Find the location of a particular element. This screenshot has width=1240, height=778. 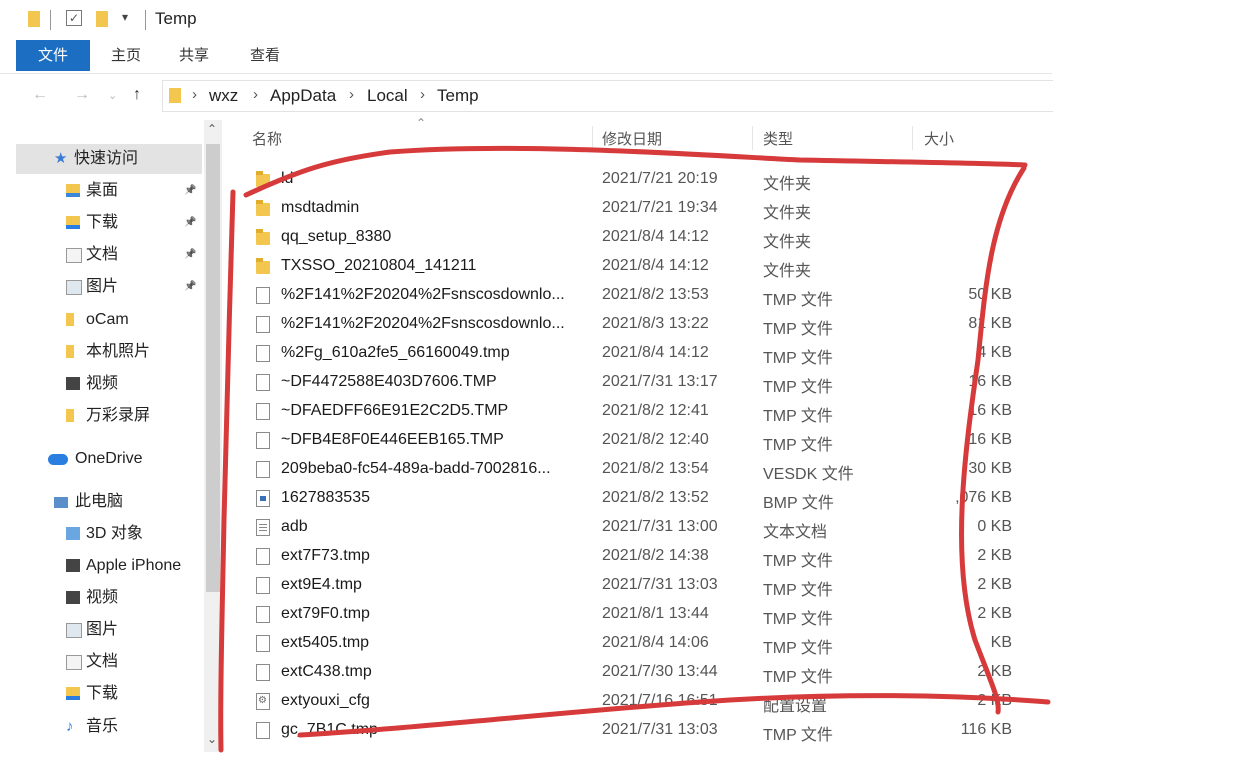

sidebar-item: 万彩录屏 is located at coordinates (100, 416).